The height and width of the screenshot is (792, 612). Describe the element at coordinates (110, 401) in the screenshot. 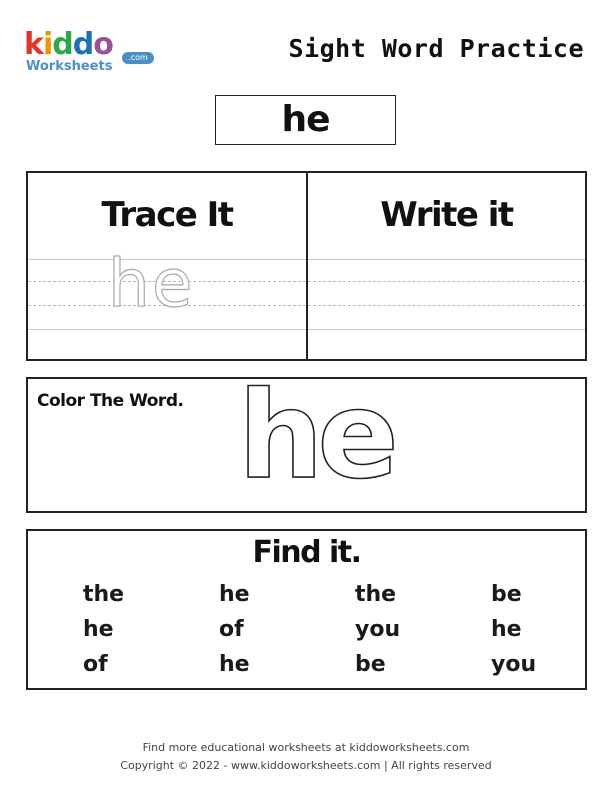

I see `color-word-label: Color The Word.` at that location.